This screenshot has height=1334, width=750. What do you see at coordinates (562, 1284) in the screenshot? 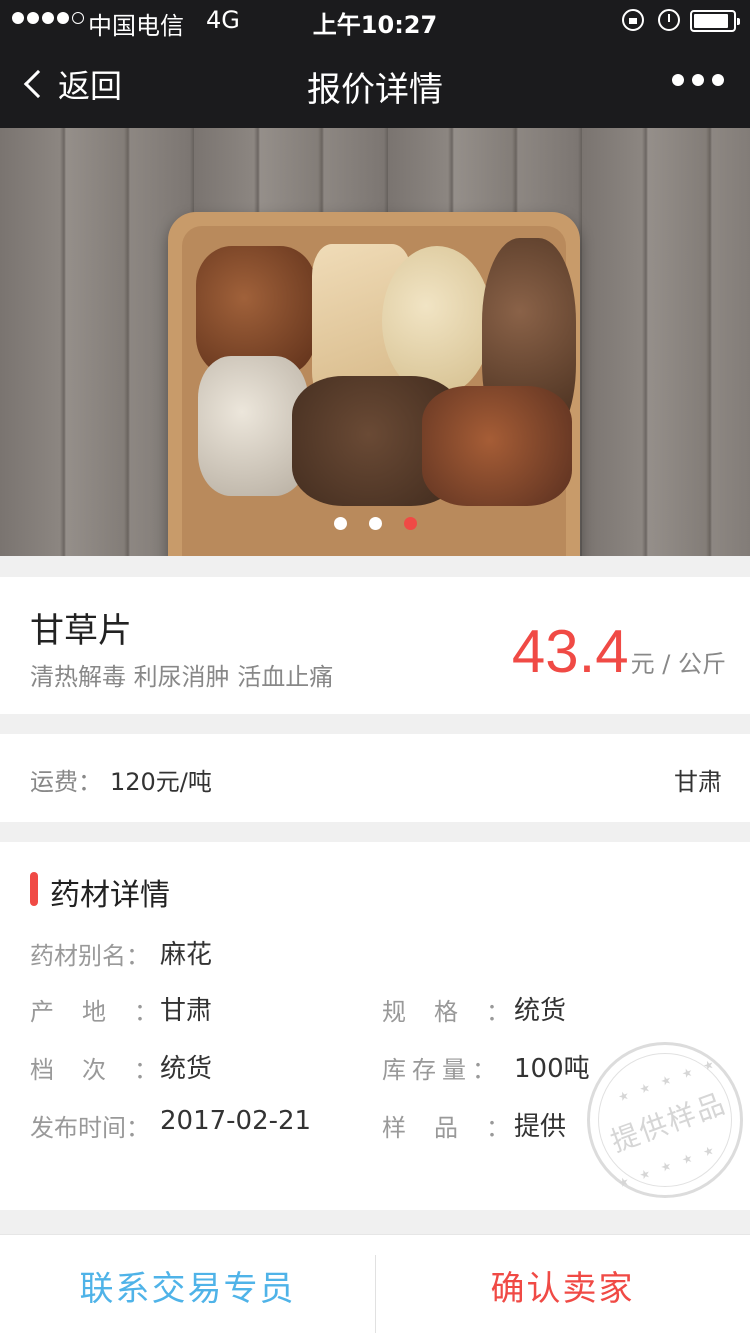
I see `confirm-seller-button: 确认卖家` at bounding box center [562, 1284].